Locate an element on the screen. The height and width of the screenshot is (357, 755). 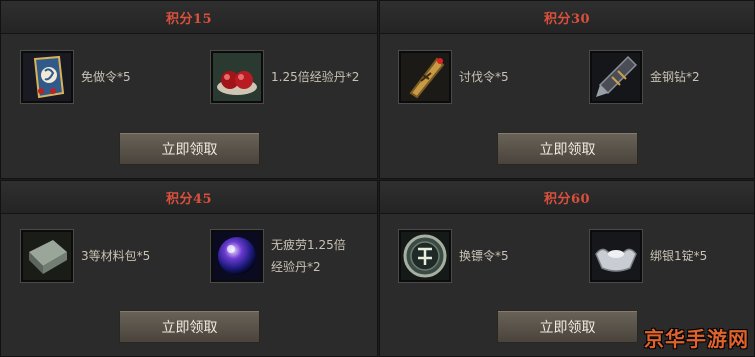
panel-title: 积分30 is located at coordinates (567, 19).